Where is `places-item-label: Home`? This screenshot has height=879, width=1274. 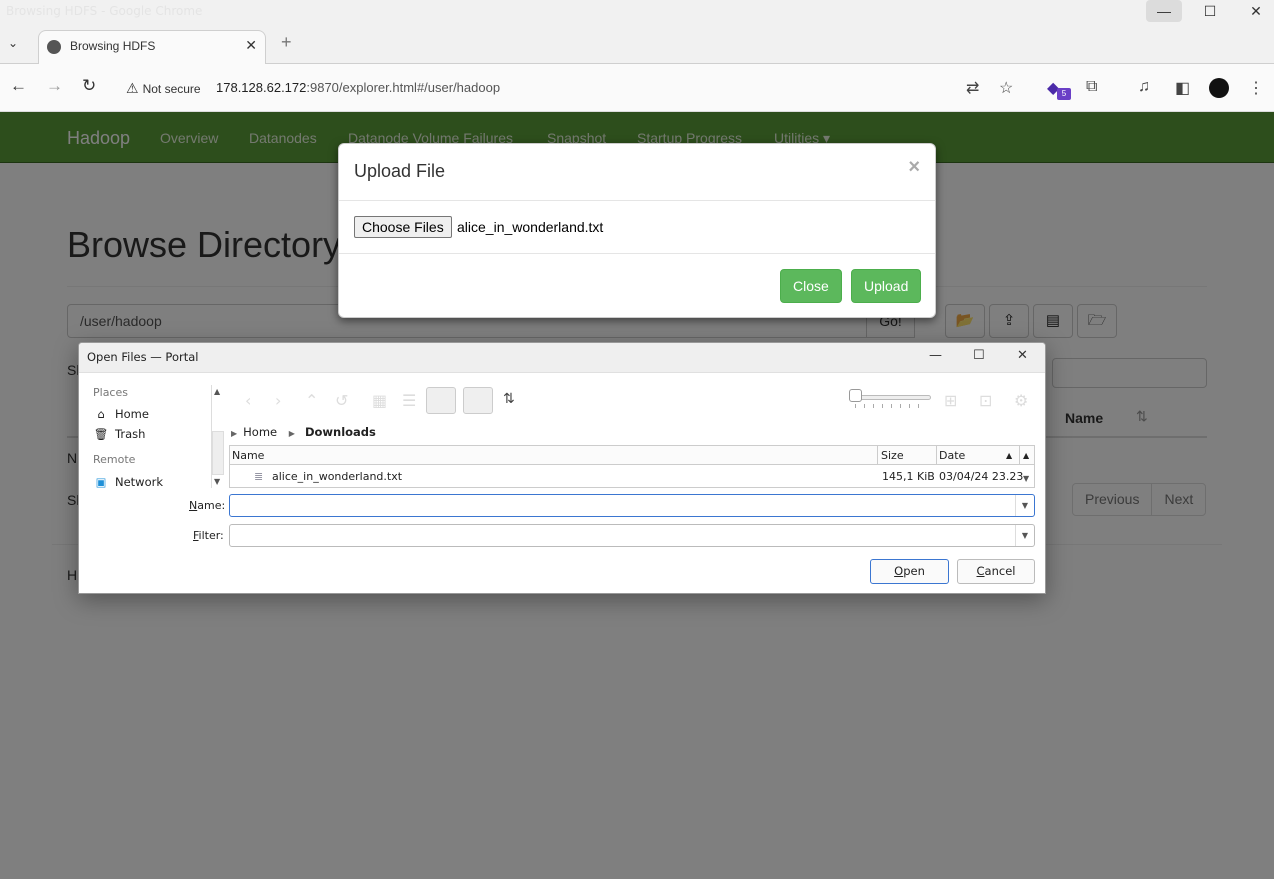 places-item-label: Home is located at coordinates (132, 414).